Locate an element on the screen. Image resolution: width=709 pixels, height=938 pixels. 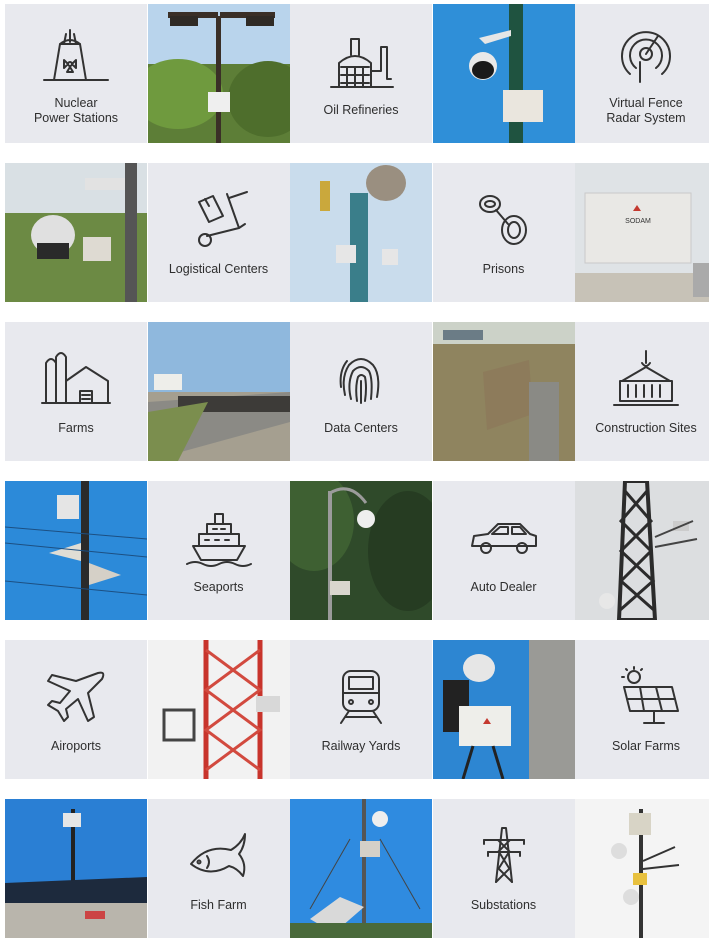
tile-virtual-fence-radar: Virtual Fence Radar System is located at coordinates (642, 73).